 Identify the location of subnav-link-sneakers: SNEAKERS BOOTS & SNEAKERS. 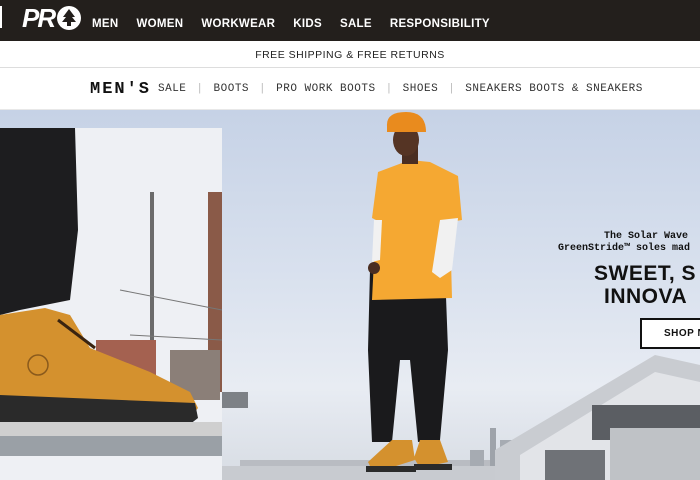
(554, 89).